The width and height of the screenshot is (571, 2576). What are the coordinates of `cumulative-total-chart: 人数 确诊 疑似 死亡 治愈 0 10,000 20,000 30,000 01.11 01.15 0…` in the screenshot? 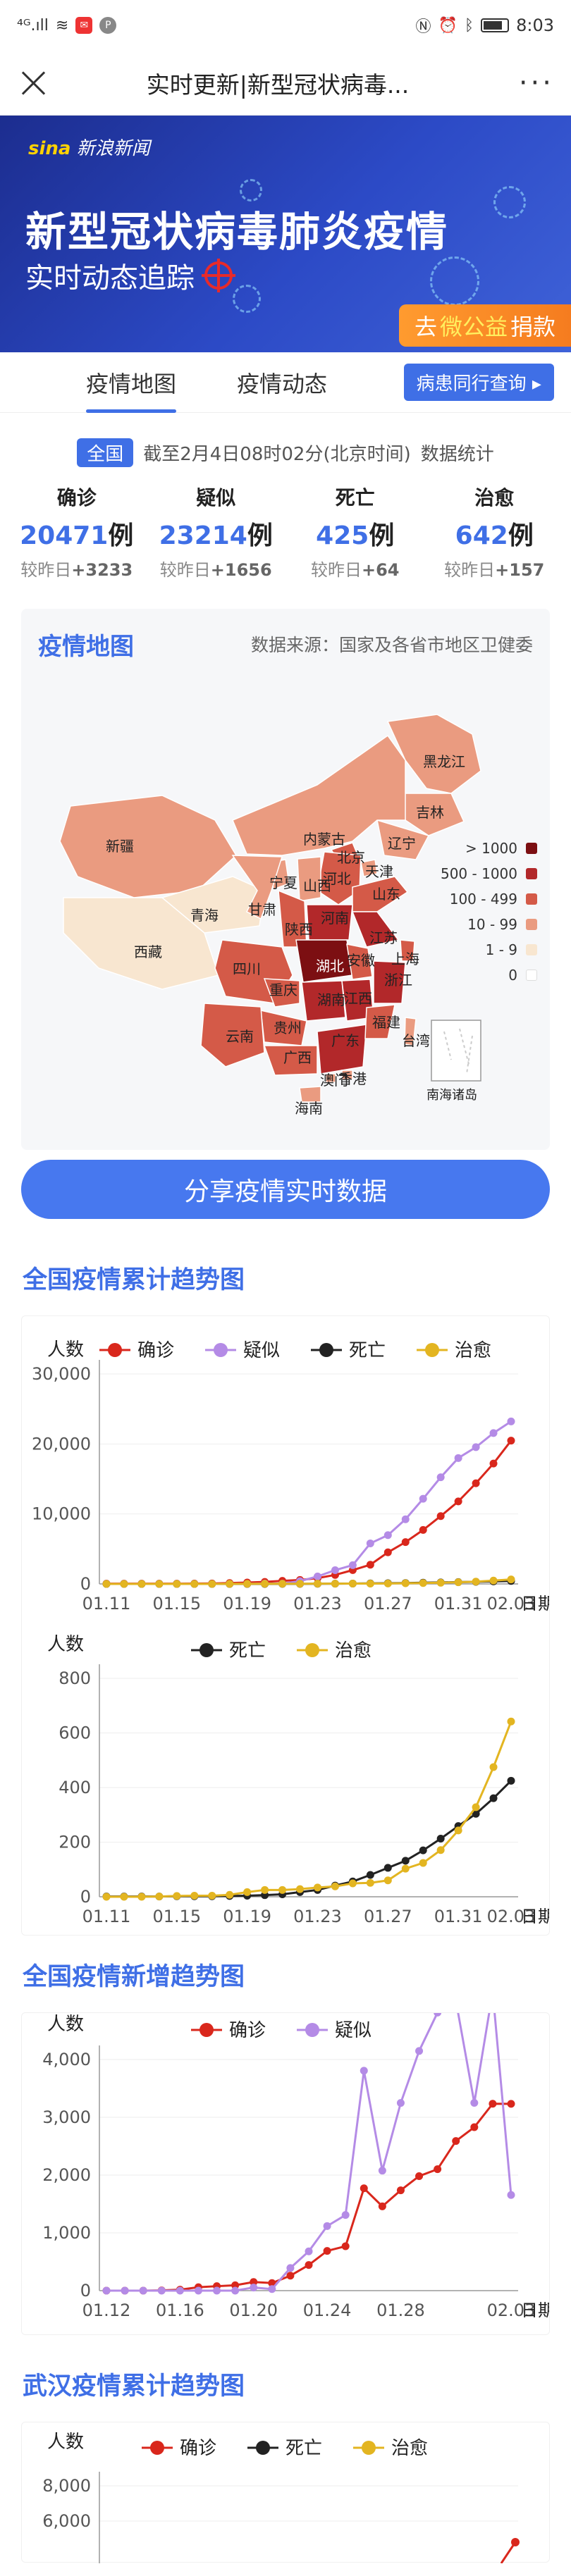 It's located at (288, 1471).